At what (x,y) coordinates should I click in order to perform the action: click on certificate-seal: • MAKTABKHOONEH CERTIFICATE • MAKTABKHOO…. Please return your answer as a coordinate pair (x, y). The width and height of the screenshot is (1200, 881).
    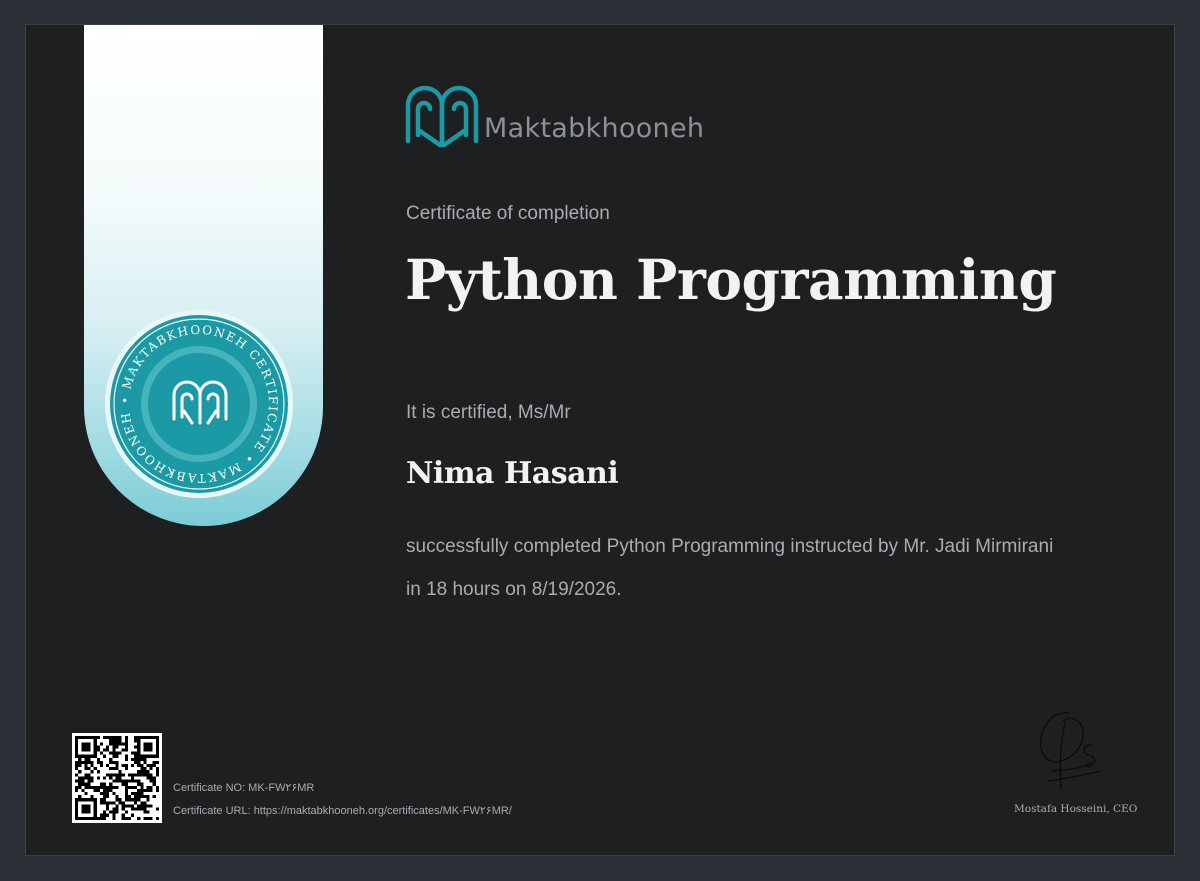
    Looking at the image, I should click on (198, 403).